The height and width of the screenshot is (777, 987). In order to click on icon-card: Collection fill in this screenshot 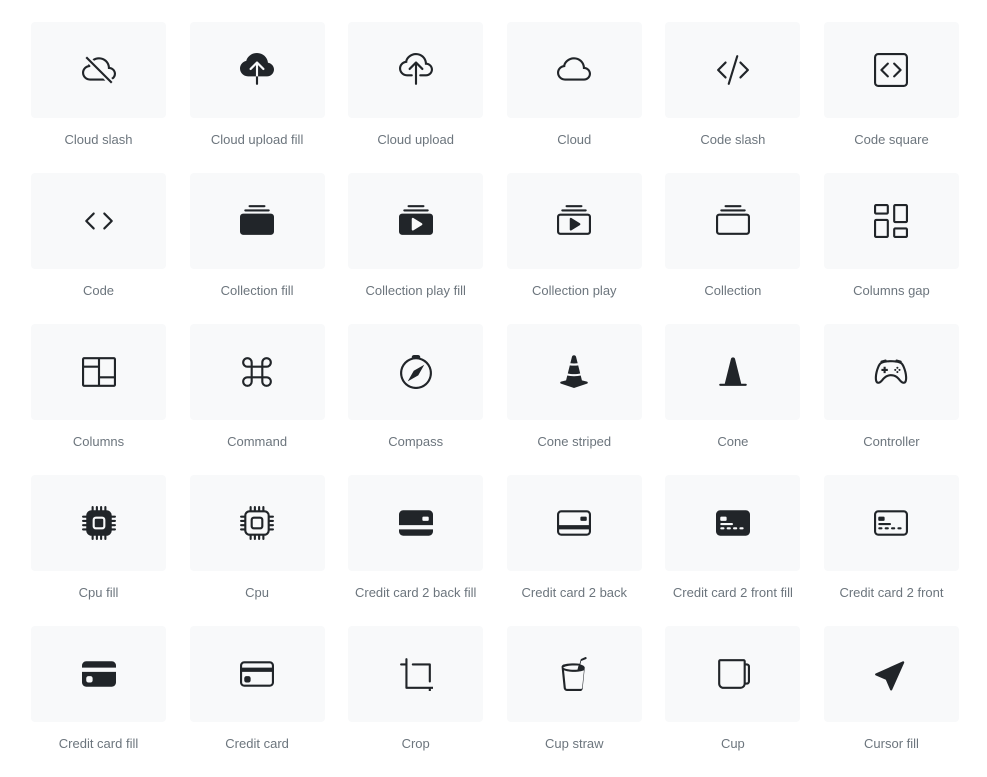, I will do `click(257, 248)`.